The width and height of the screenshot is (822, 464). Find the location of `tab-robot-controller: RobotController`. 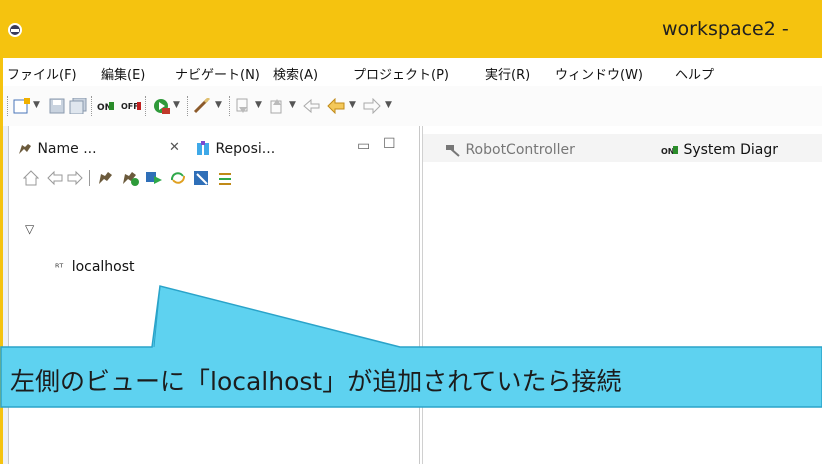

tab-robot-controller: RobotController is located at coordinates (510, 150).